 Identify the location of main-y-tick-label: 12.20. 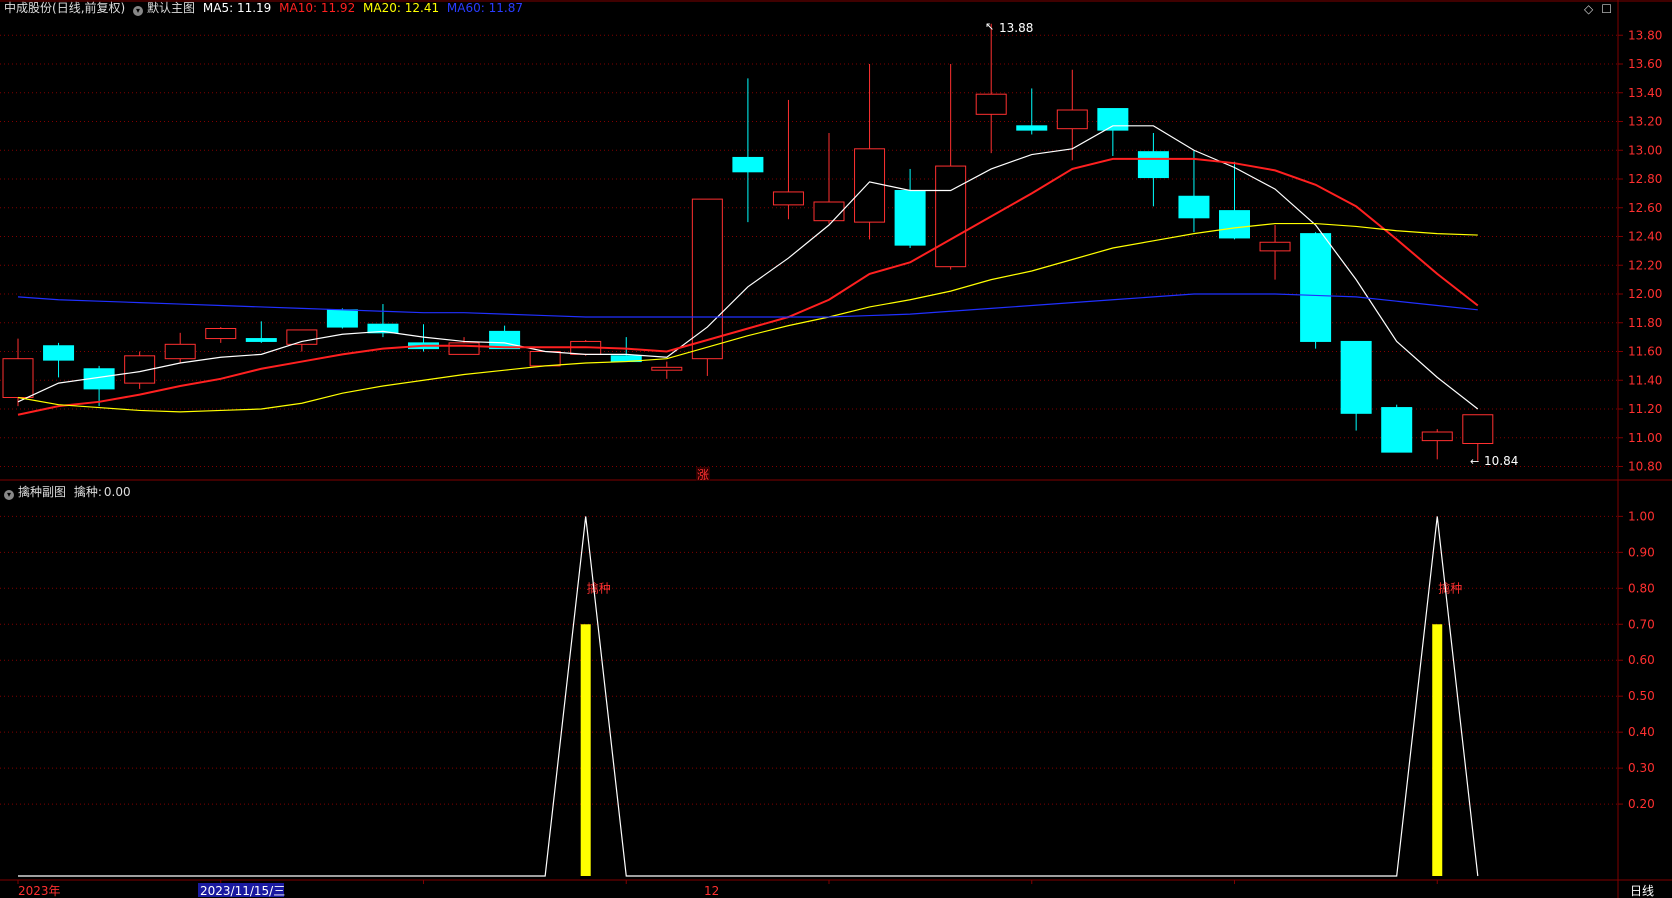
(1645, 265).